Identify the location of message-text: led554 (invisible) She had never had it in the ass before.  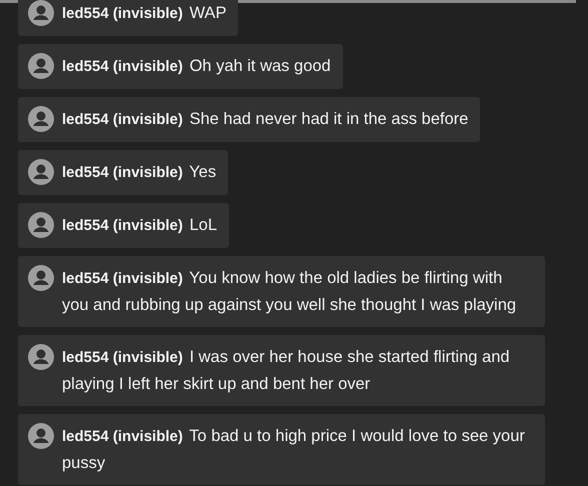
(265, 119).